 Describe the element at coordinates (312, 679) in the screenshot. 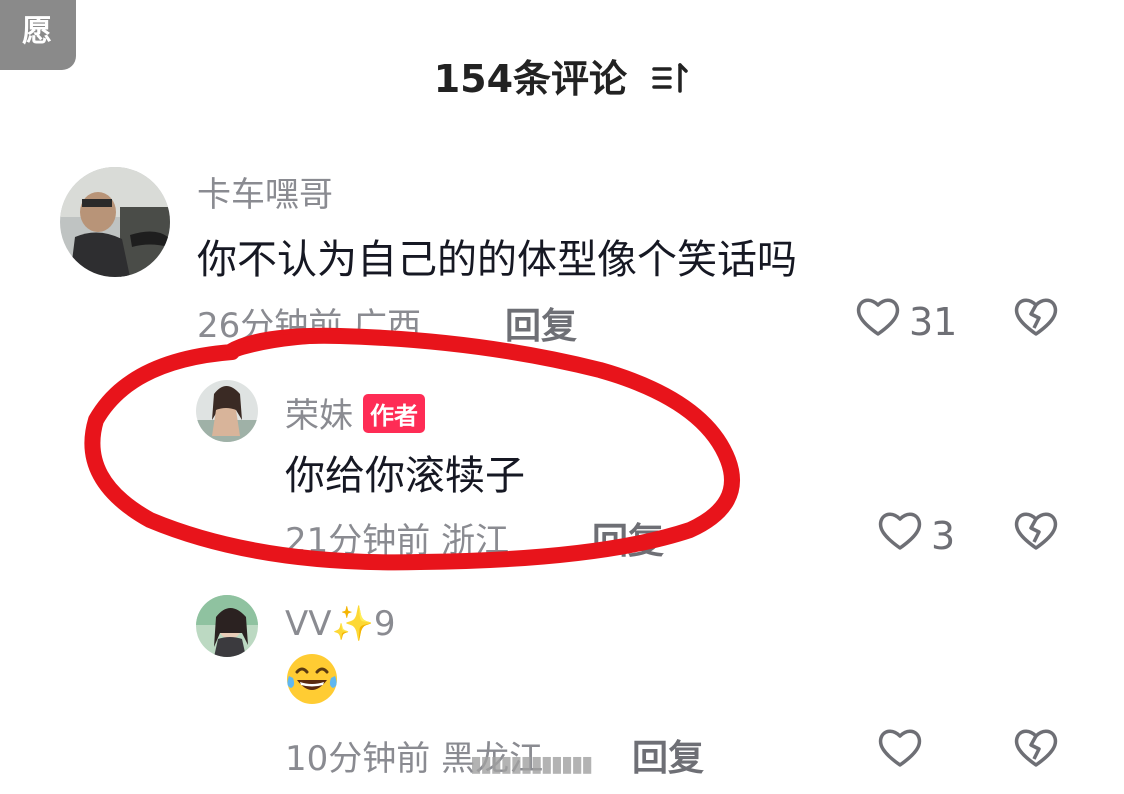

I see `tears-of-joy-emoji-icon` at that location.